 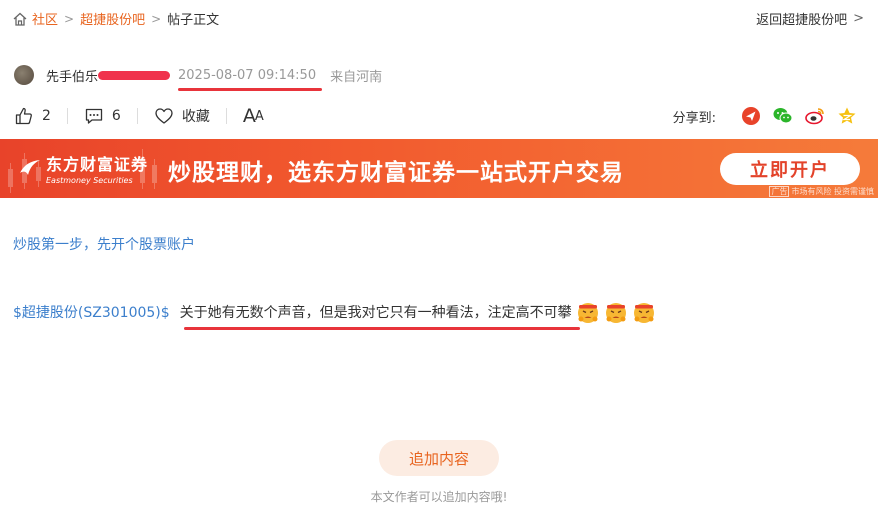 I want to click on post-text-body: 关于她有无数个声音，但是我对它只有一种看法，注定高不可攀, so click(x=375, y=313).